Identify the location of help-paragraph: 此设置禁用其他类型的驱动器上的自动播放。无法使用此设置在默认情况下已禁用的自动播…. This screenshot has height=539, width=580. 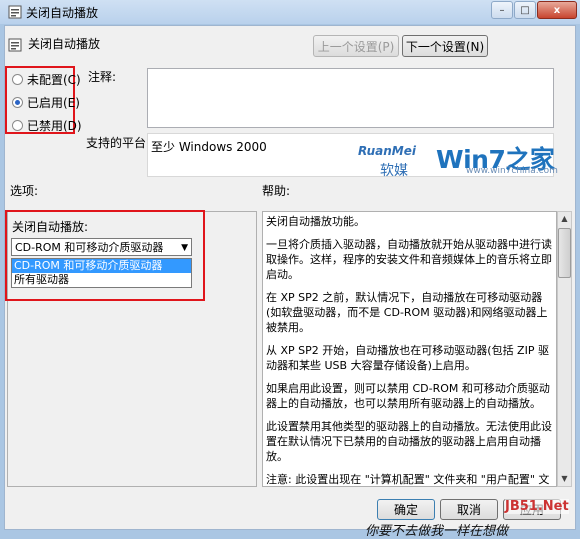
(409, 441).